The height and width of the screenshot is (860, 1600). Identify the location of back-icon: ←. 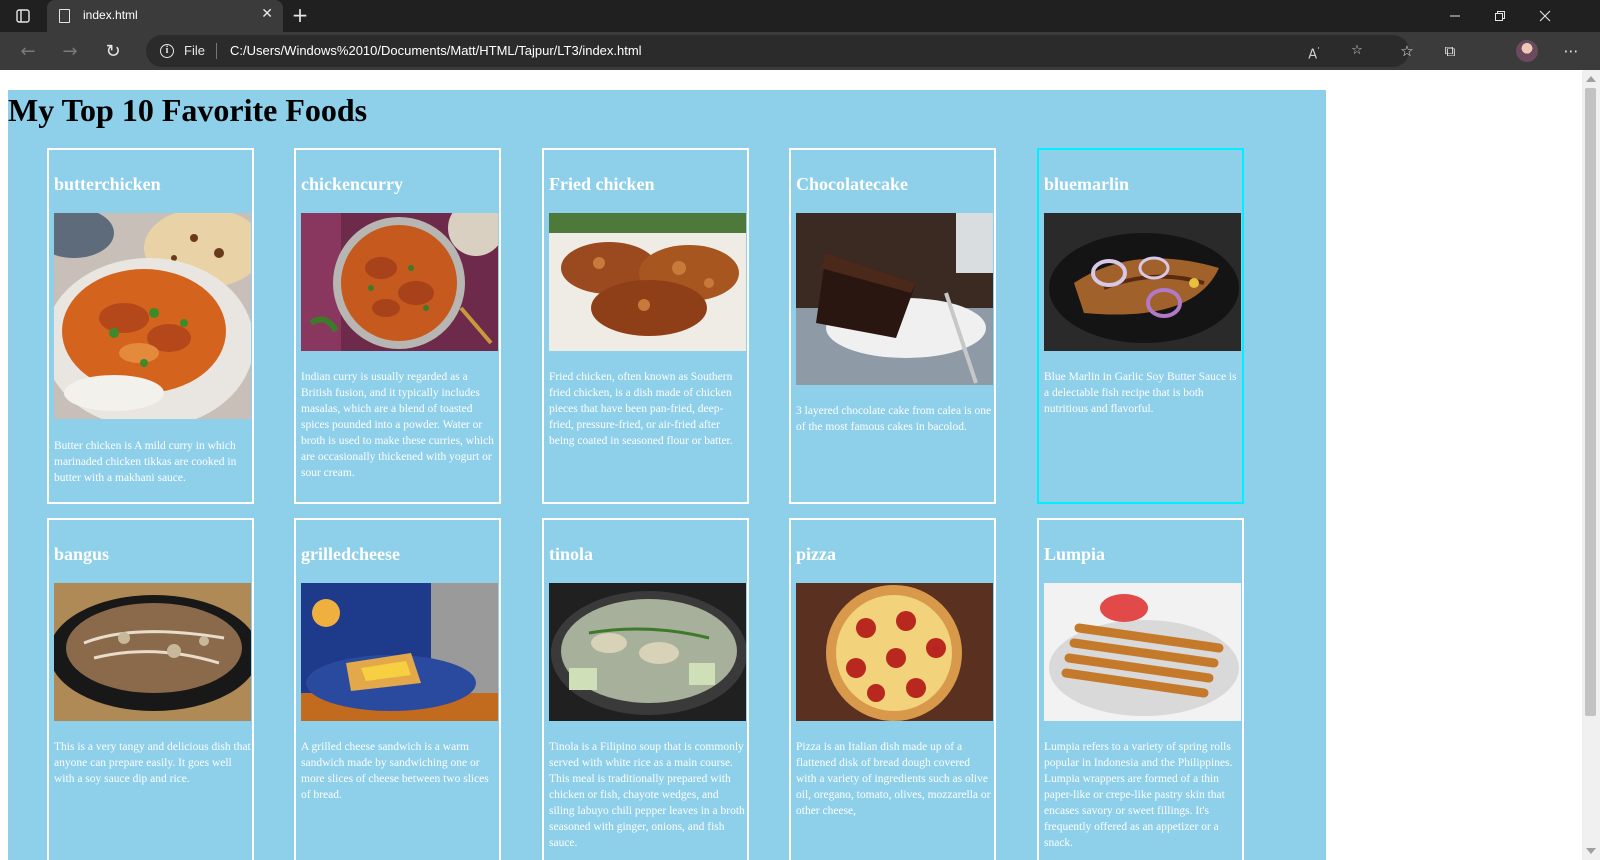
(28, 51).